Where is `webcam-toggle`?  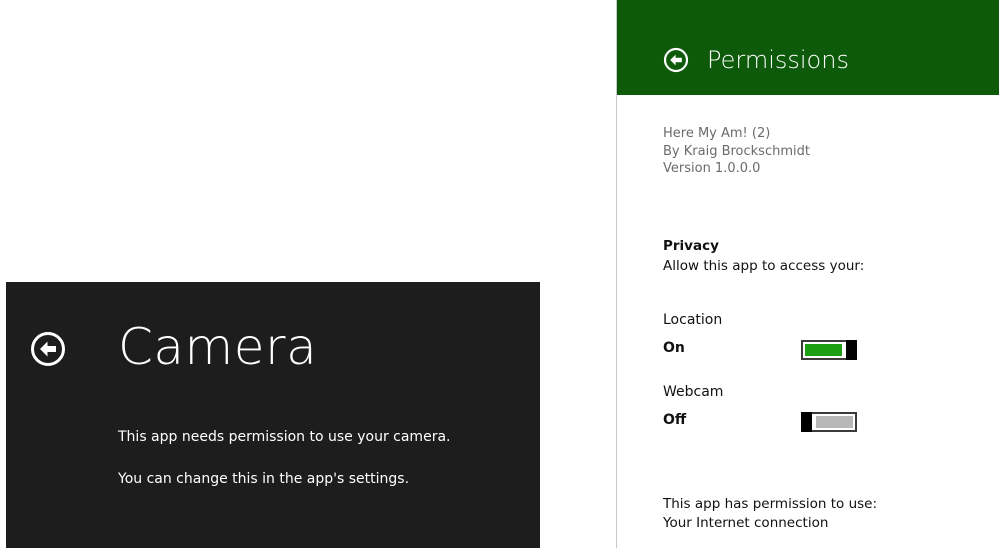
webcam-toggle is located at coordinates (829, 422).